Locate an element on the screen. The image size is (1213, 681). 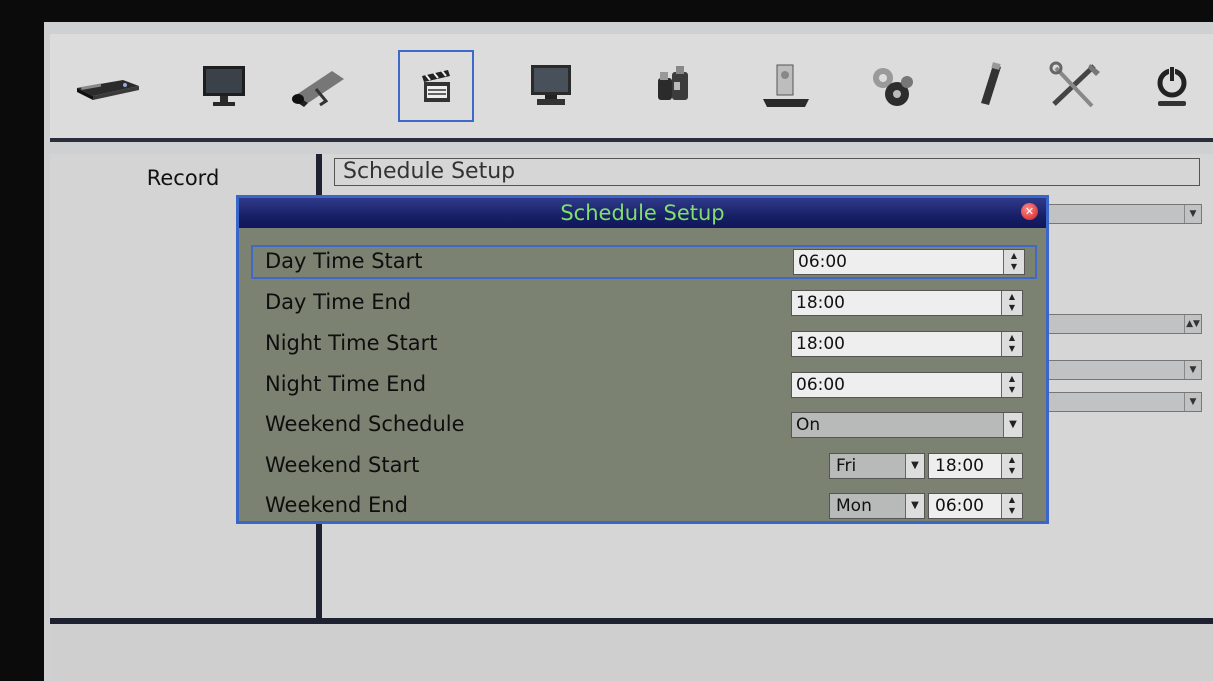
row-label: Day Time End is located at coordinates (338, 302).